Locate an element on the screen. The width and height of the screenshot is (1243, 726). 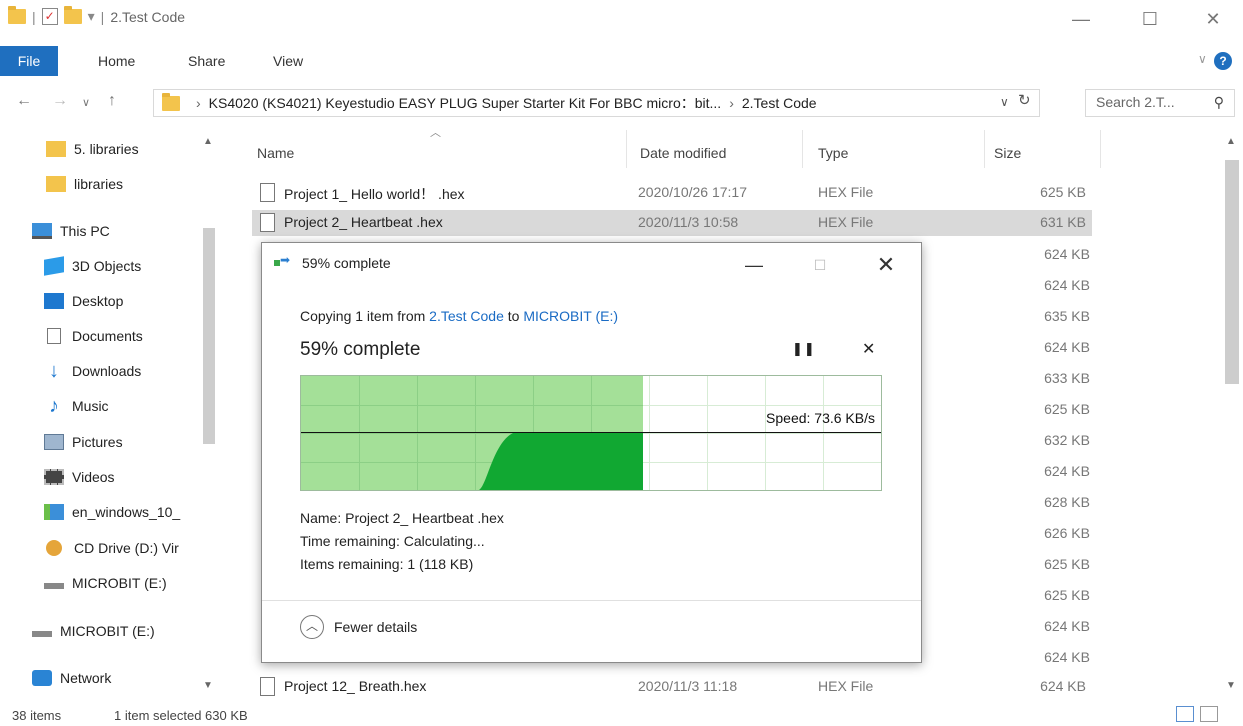
large-icons-view-icon is located at coordinates (1209, 714).